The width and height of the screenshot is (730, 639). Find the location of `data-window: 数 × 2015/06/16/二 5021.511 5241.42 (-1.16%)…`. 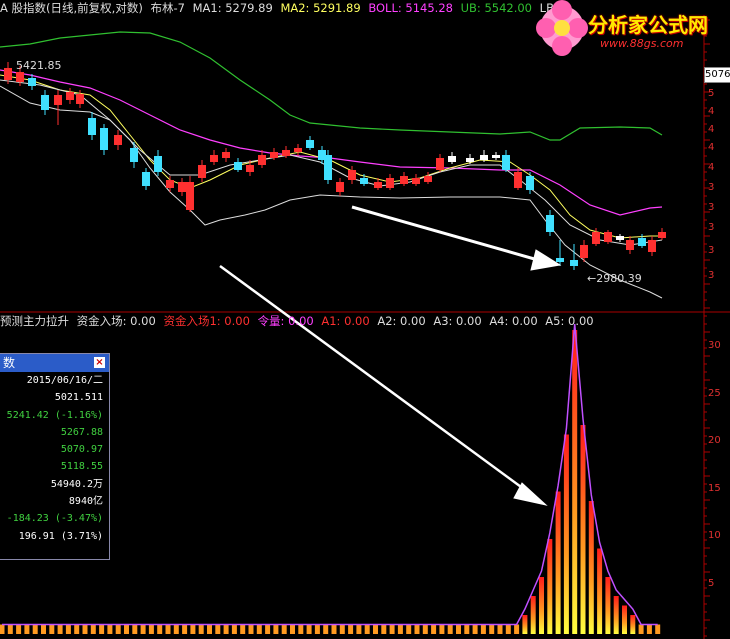

data-window: 数 × 2015/06/16/二 5021.511 5241.42 (-1.16%)… is located at coordinates (55, 456).